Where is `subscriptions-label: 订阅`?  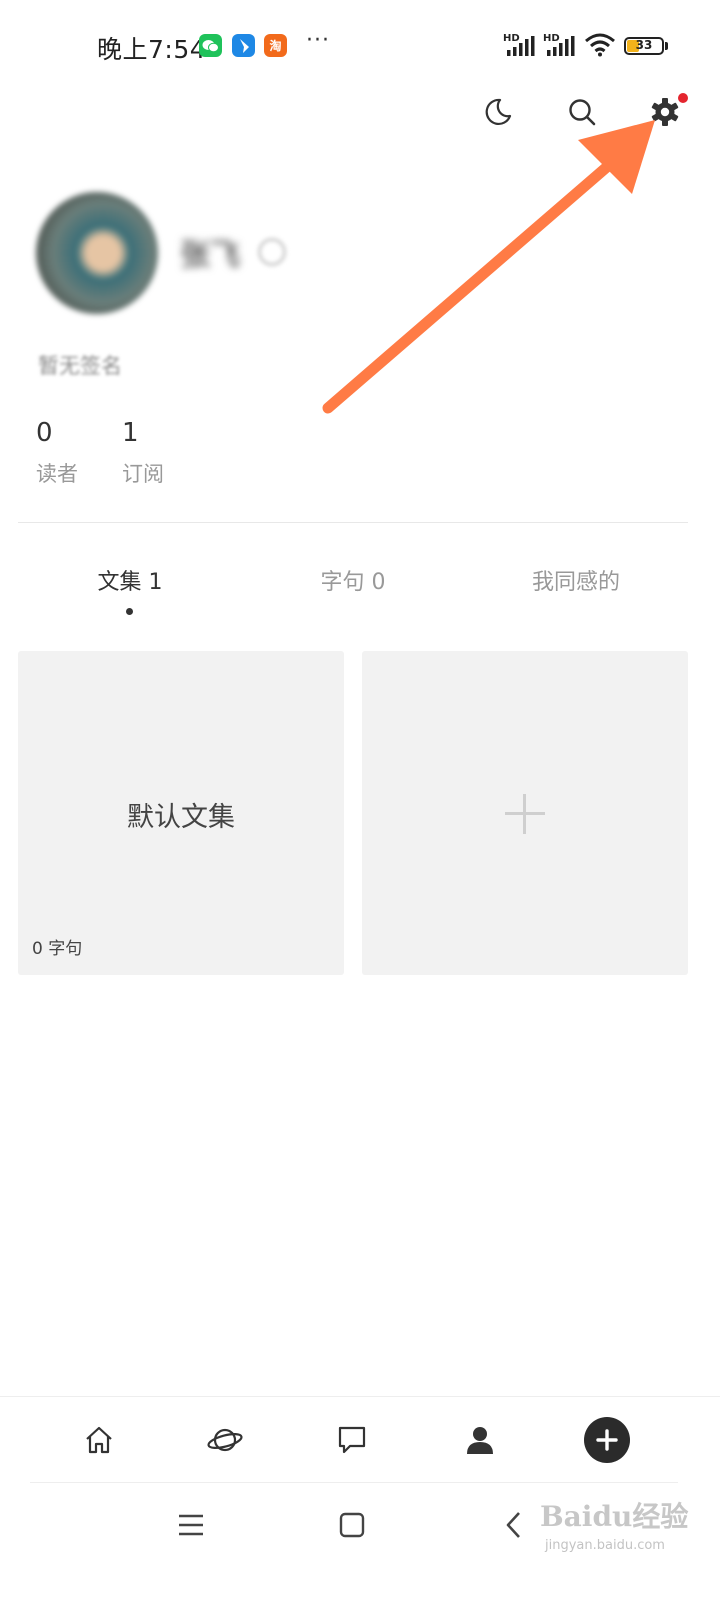
subscriptions-label: 订阅 is located at coordinates (143, 473).